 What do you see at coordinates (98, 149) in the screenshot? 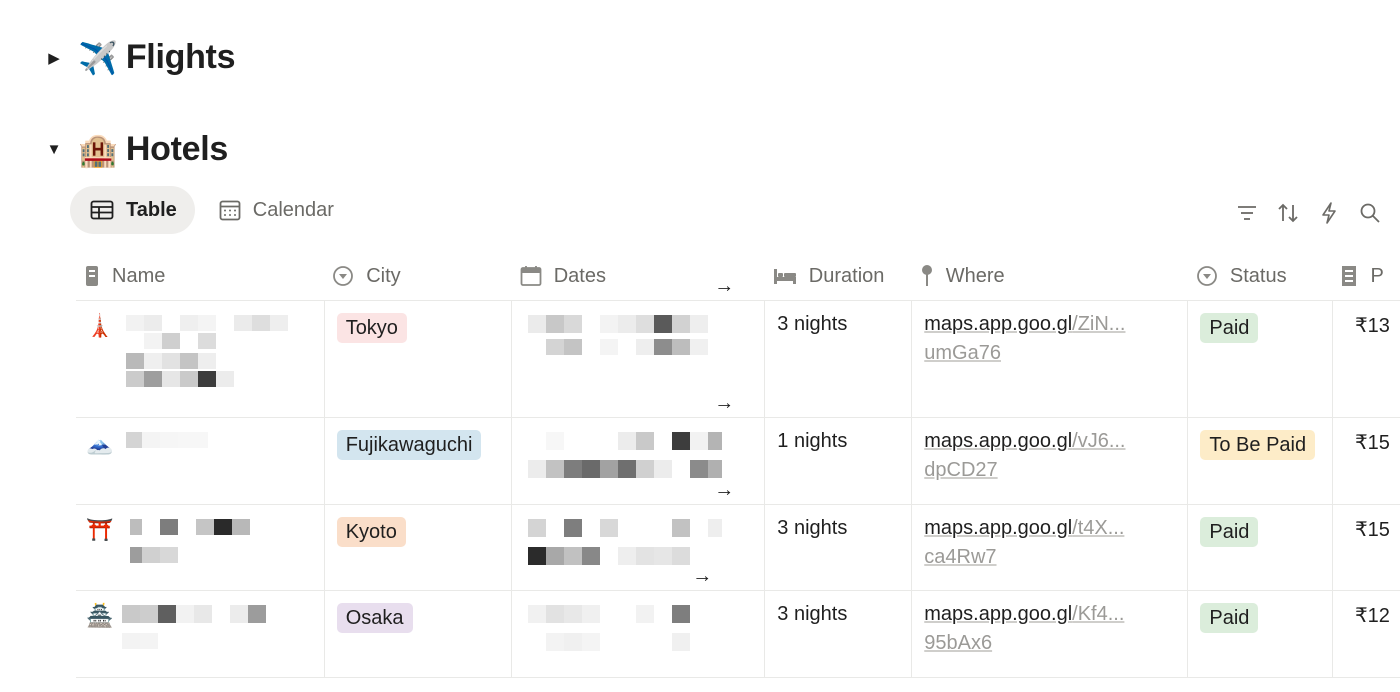
I see `hotel-icon: 🏨` at bounding box center [98, 149].